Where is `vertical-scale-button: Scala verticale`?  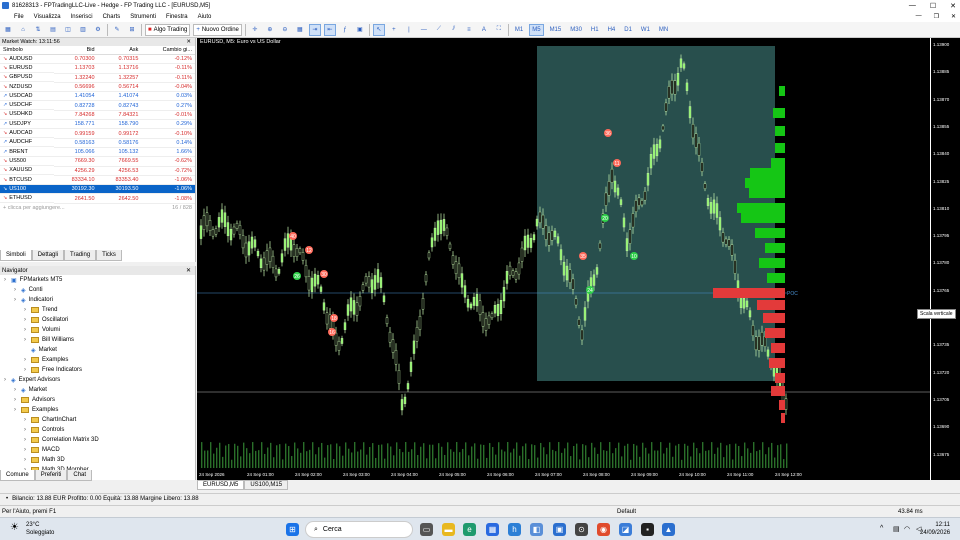 vertical-scale-button: Scala verticale is located at coordinates (936, 314).